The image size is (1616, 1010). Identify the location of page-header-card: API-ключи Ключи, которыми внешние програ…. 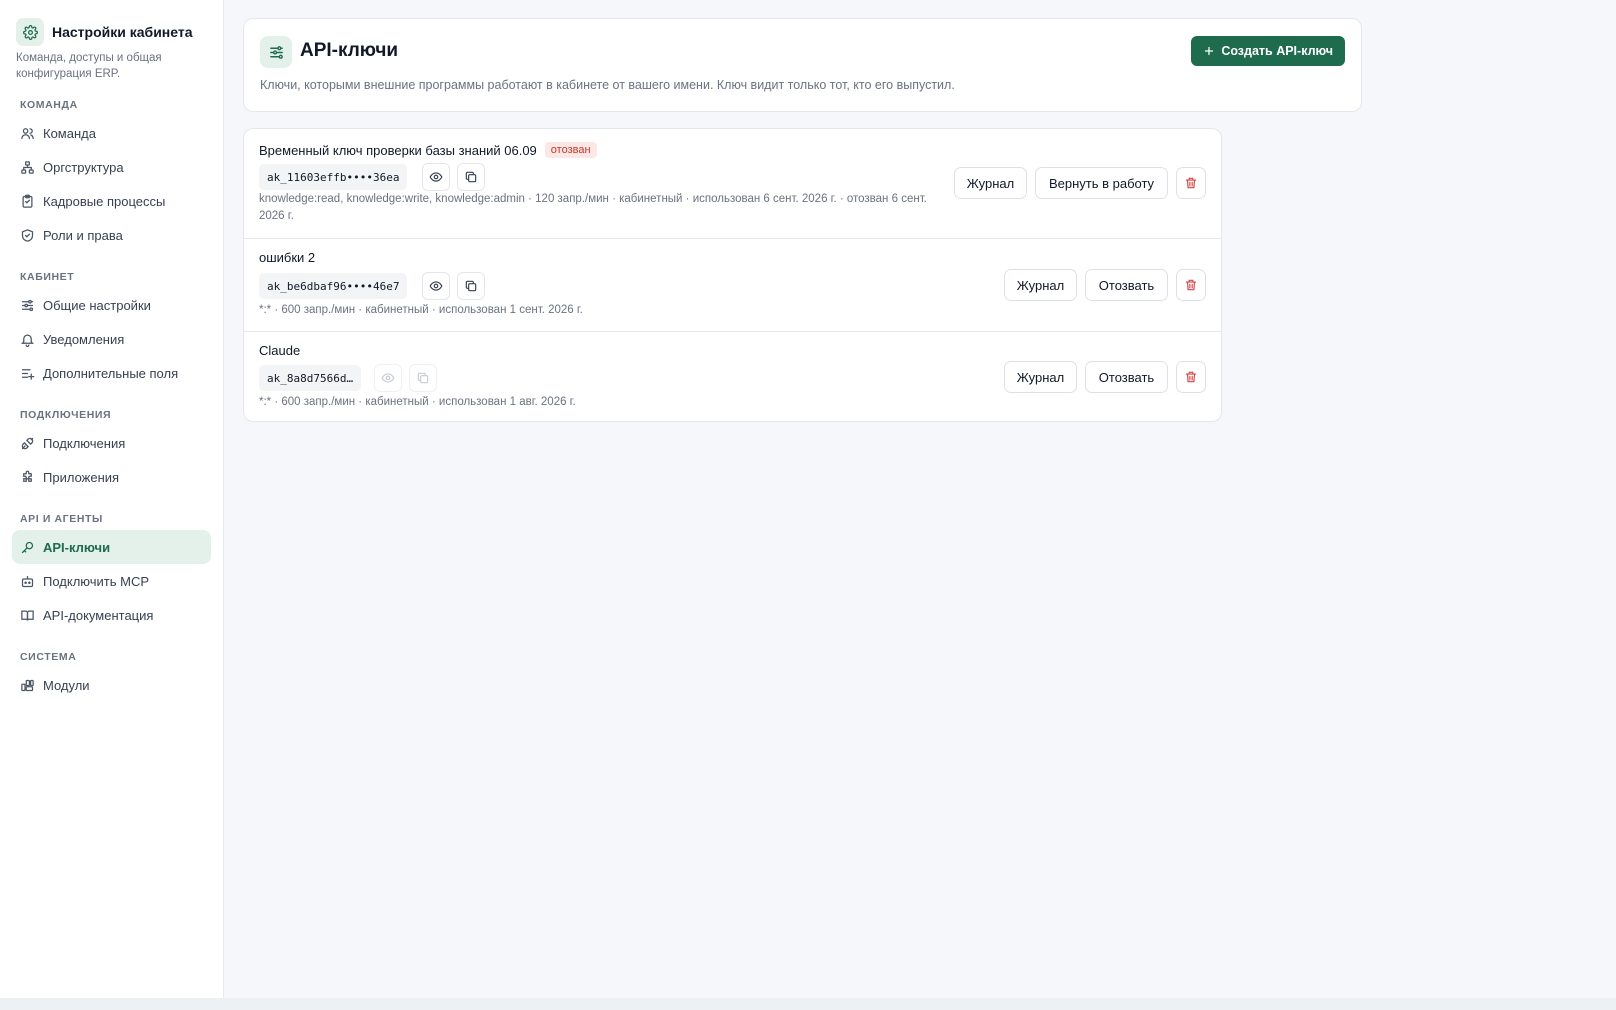
(802, 65).